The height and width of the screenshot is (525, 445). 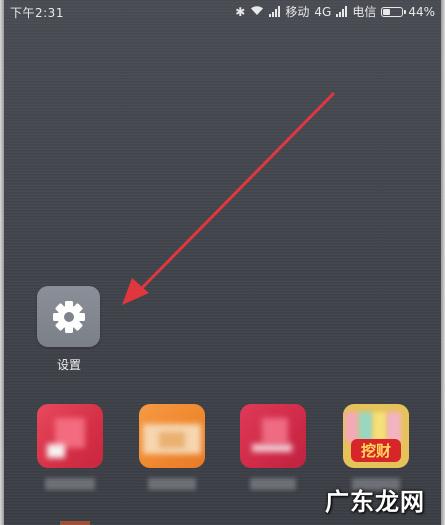 What do you see at coordinates (135, 291) in the screenshot?
I see `arrow-head` at bounding box center [135, 291].